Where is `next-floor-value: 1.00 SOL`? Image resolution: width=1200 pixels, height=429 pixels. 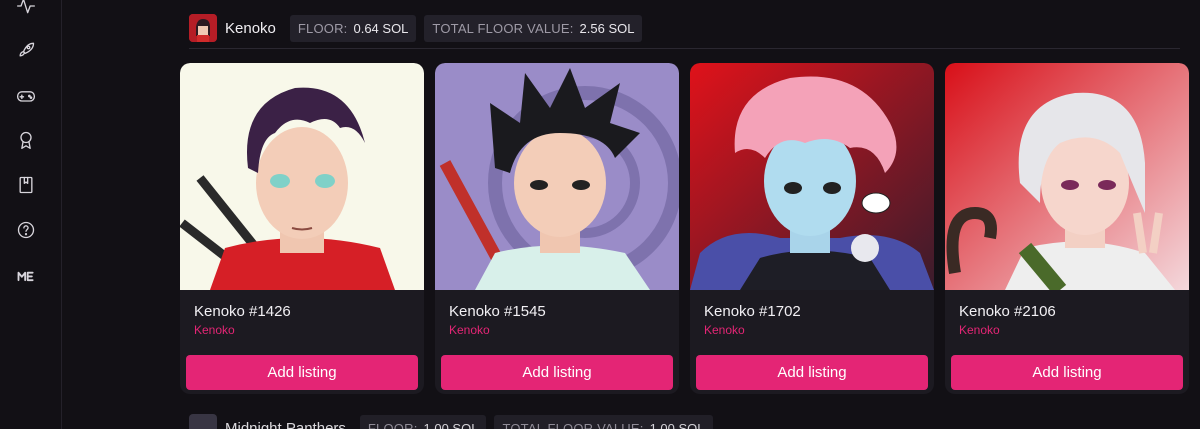
next-floor-value: 1.00 SOL is located at coordinates (451, 424).